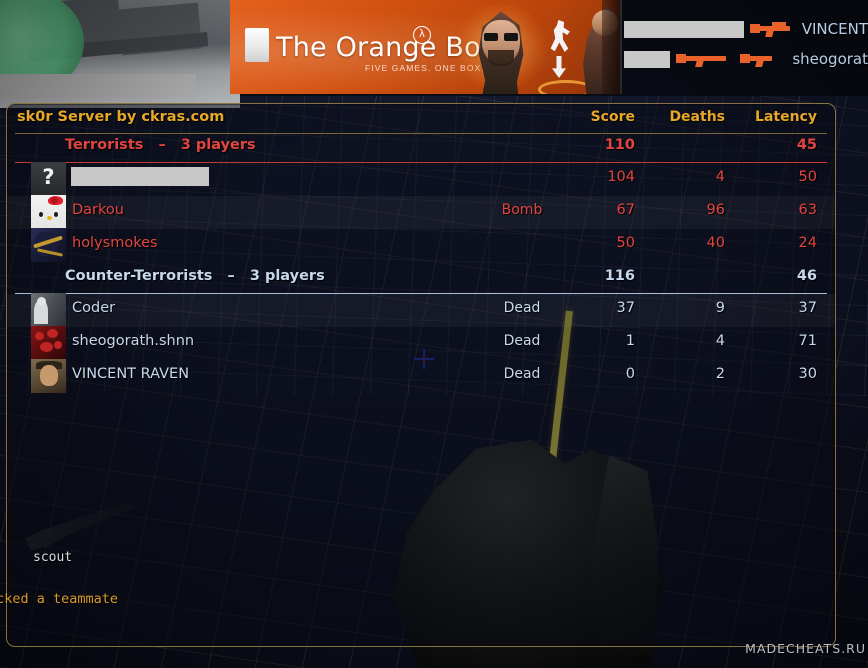  Describe the element at coordinates (422, 35) in the screenshot. I see `lambda-icon: λ` at that location.